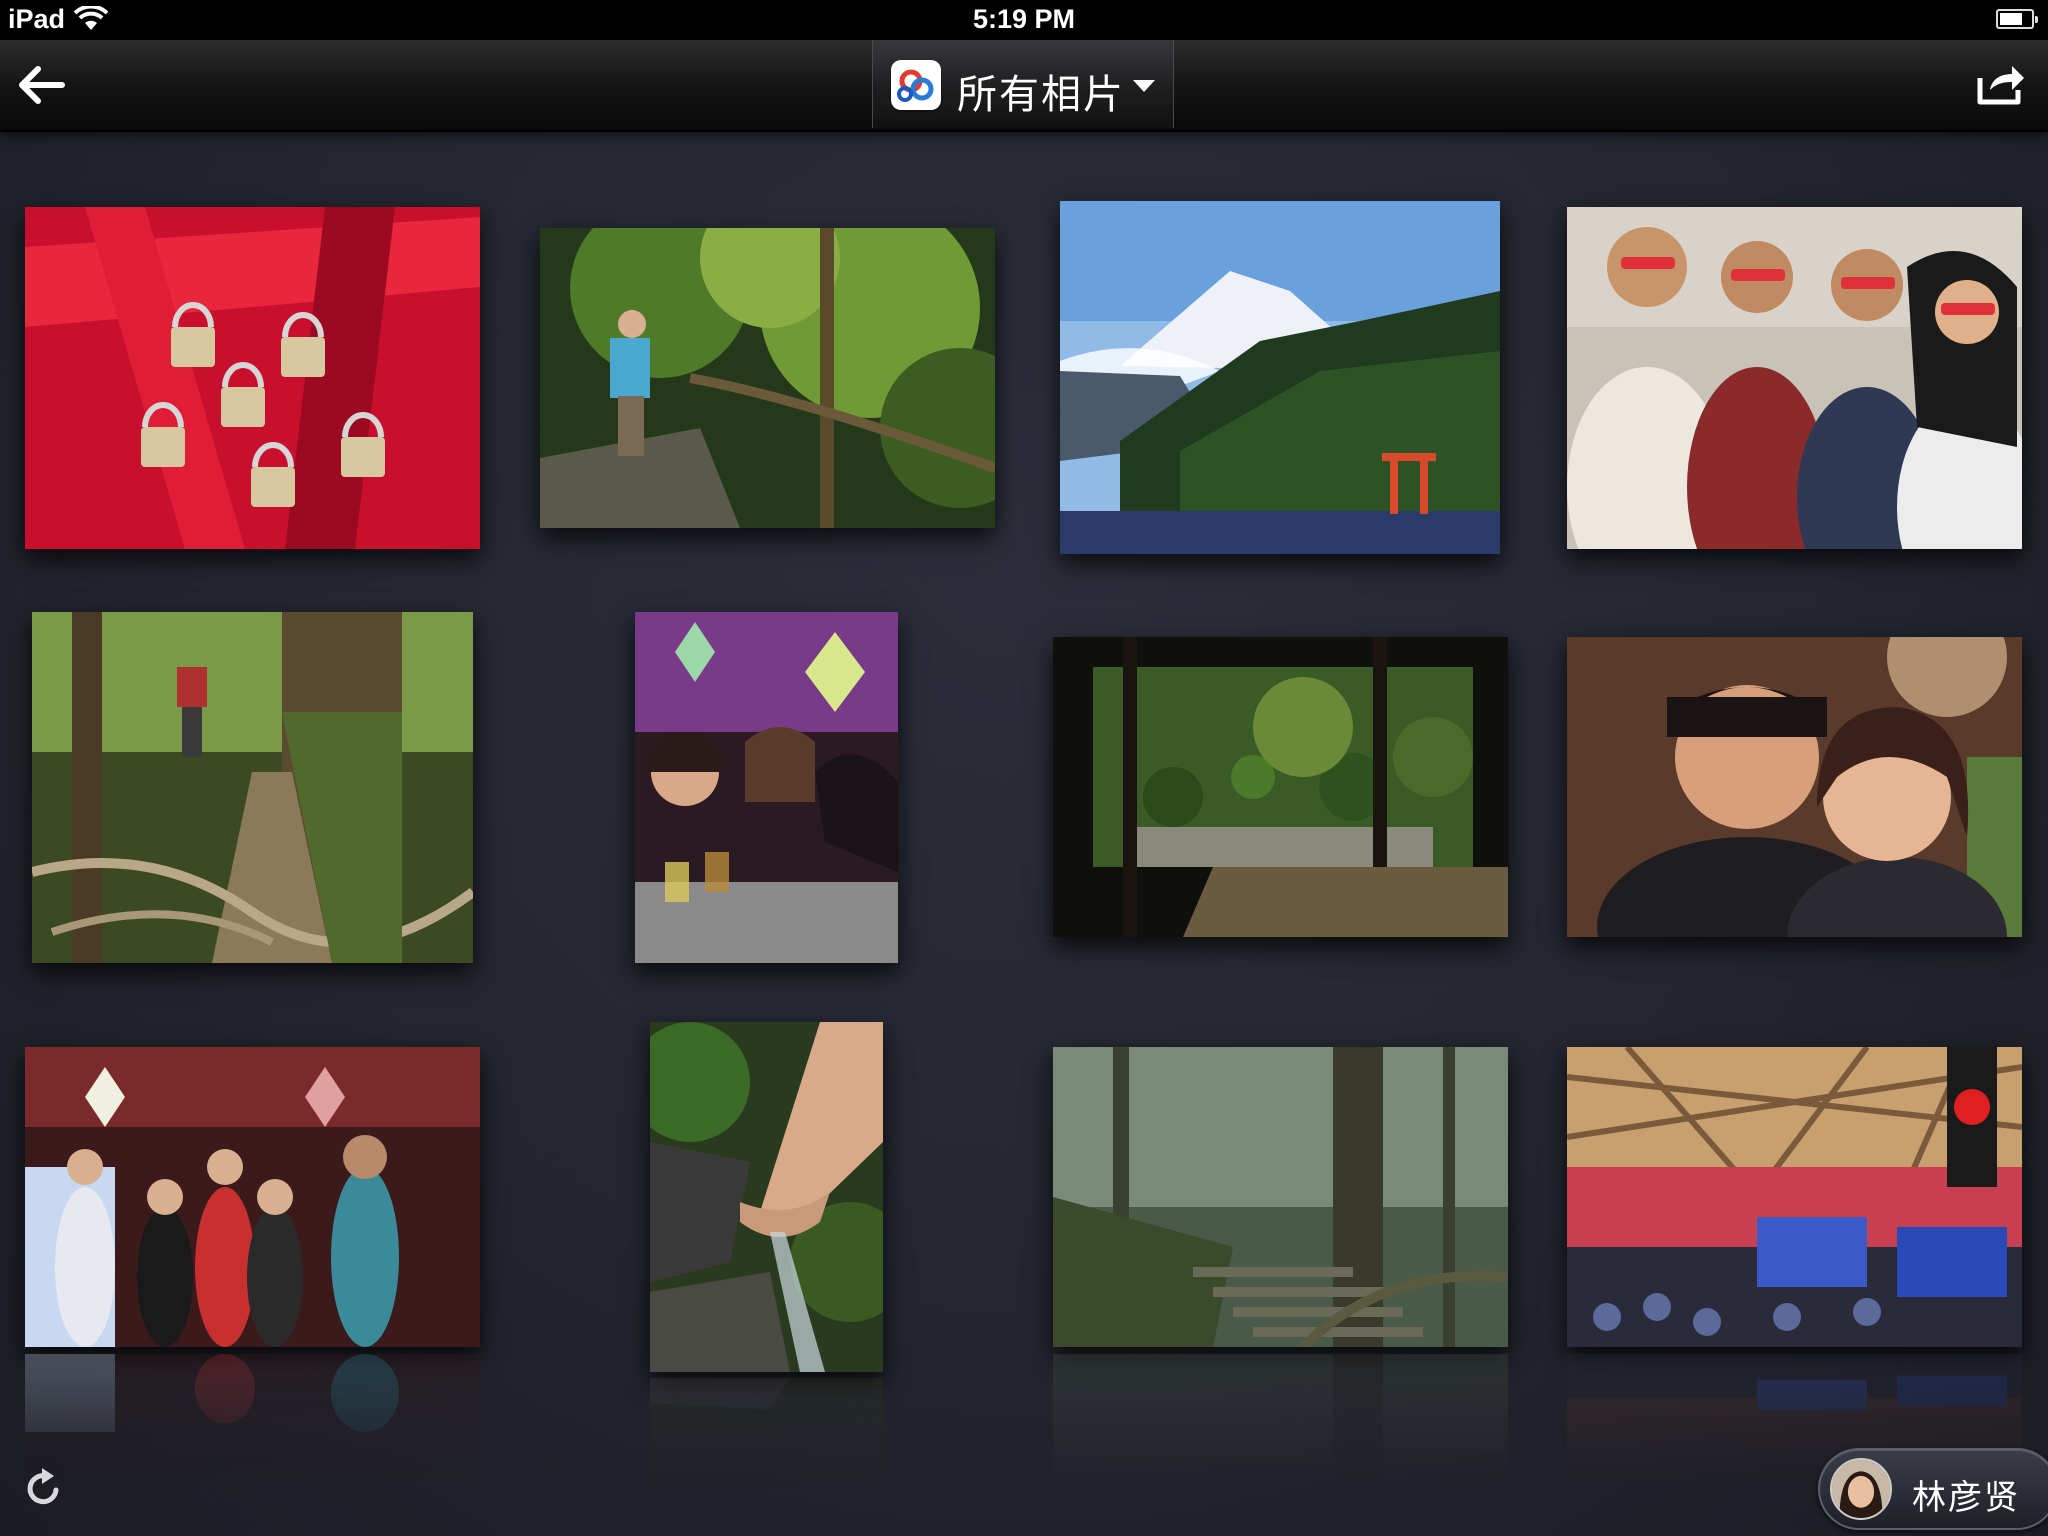 This screenshot has width=2048, height=1536. What do you see at coordinates (44, 1488) in the screenshot?
I see `refresh-icon` at bounding box center [44, 1488].